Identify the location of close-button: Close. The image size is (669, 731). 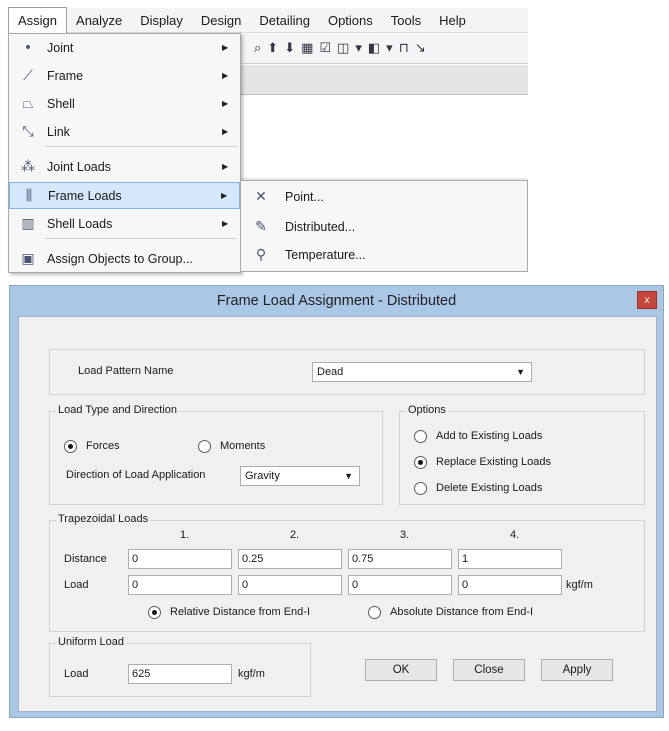
(489, 670).